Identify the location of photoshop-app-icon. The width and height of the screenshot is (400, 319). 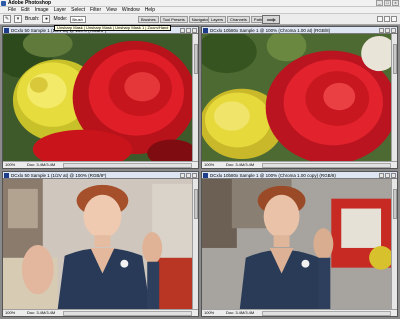
(3, 3).